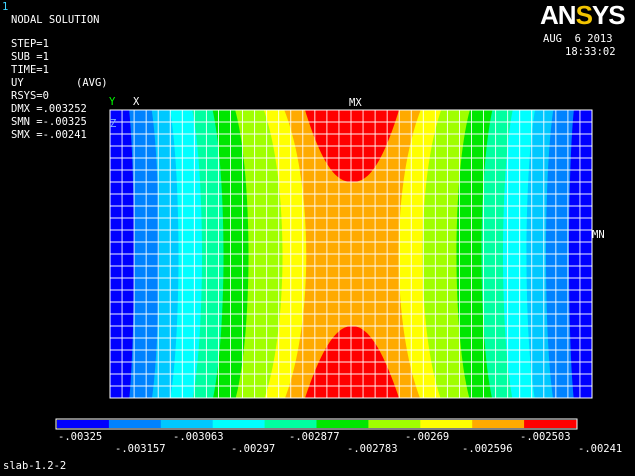  Describe the element at coordinates (35, 466) in the screenshot. I see `file-label: slab-1.2-2` at that location.